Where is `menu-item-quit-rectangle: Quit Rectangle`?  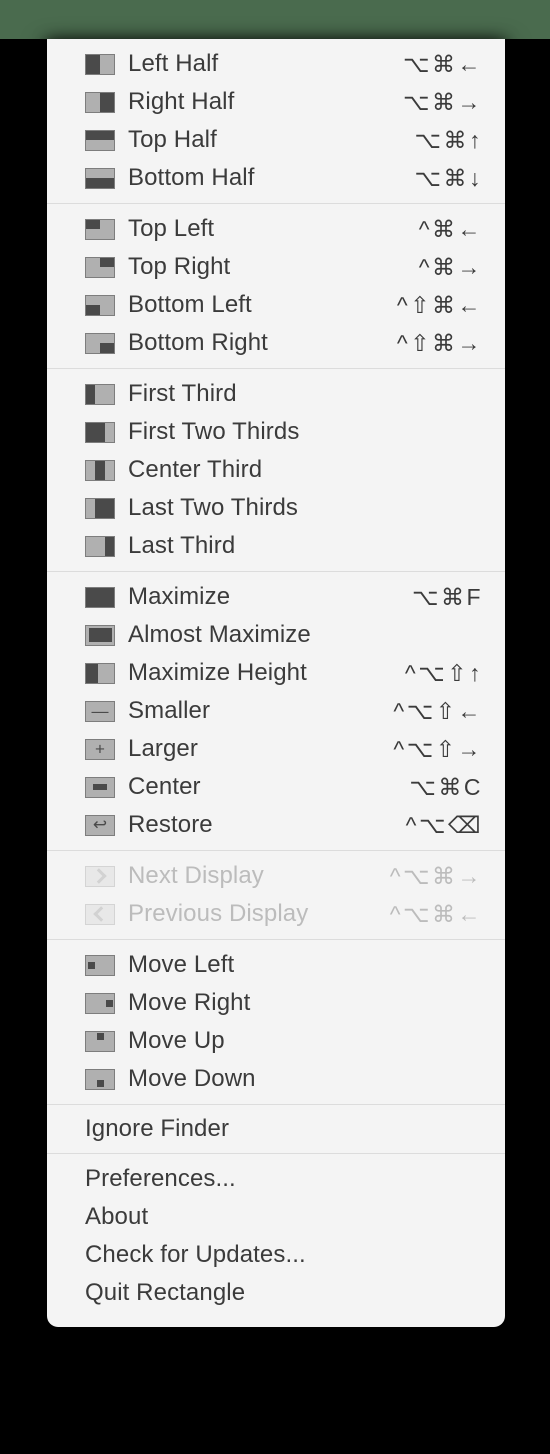 menu-item-quit-rectangle: Quit Rectangle is located at coordinates (276, 1293).